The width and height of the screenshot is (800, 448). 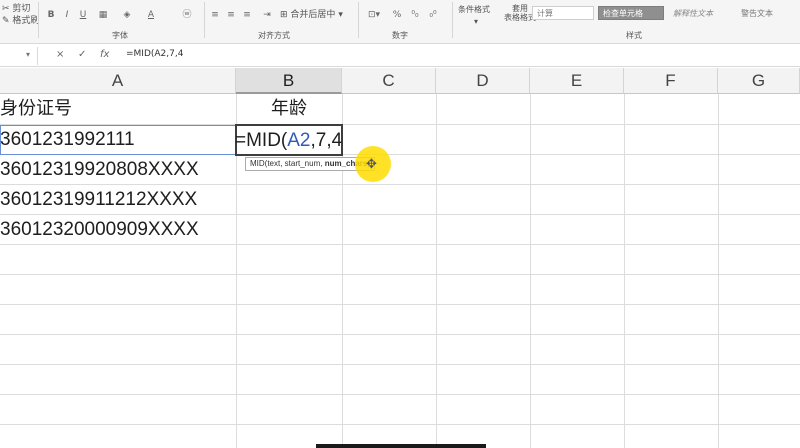 I want to click on video-overlay-bar, so click(x=401, y=446).